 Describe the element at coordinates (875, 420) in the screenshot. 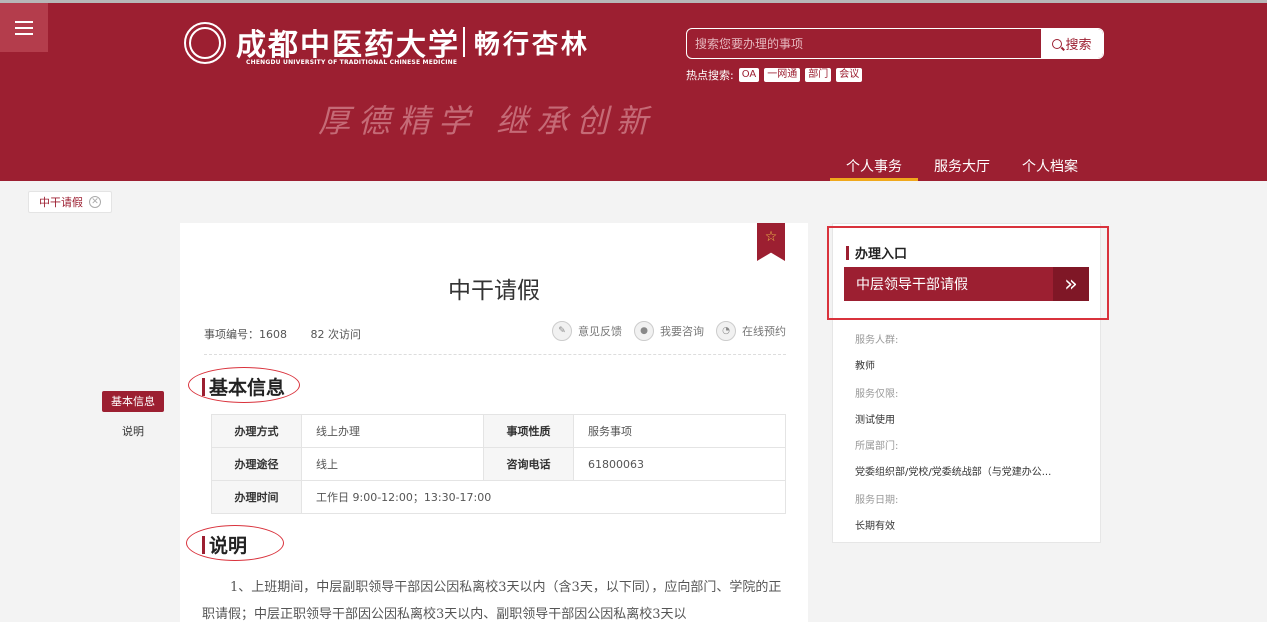

I see `field-value: 测试使用` at that location.